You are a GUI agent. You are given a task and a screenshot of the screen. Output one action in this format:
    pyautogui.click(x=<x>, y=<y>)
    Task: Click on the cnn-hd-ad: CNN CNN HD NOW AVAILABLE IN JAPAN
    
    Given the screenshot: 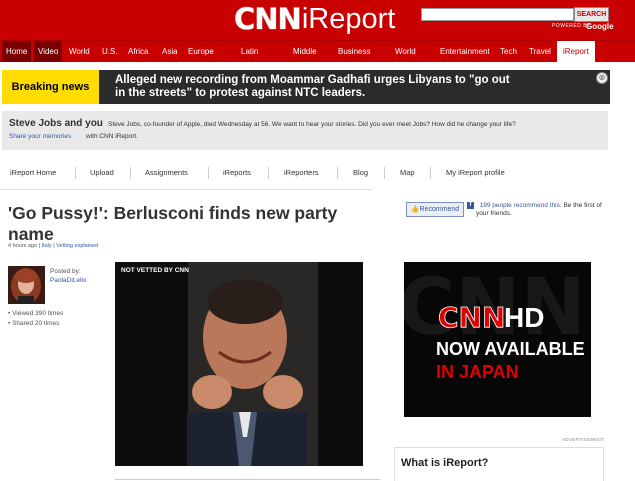 What is the action you would take?
    pyautogui.click(x=497, y=339)
    